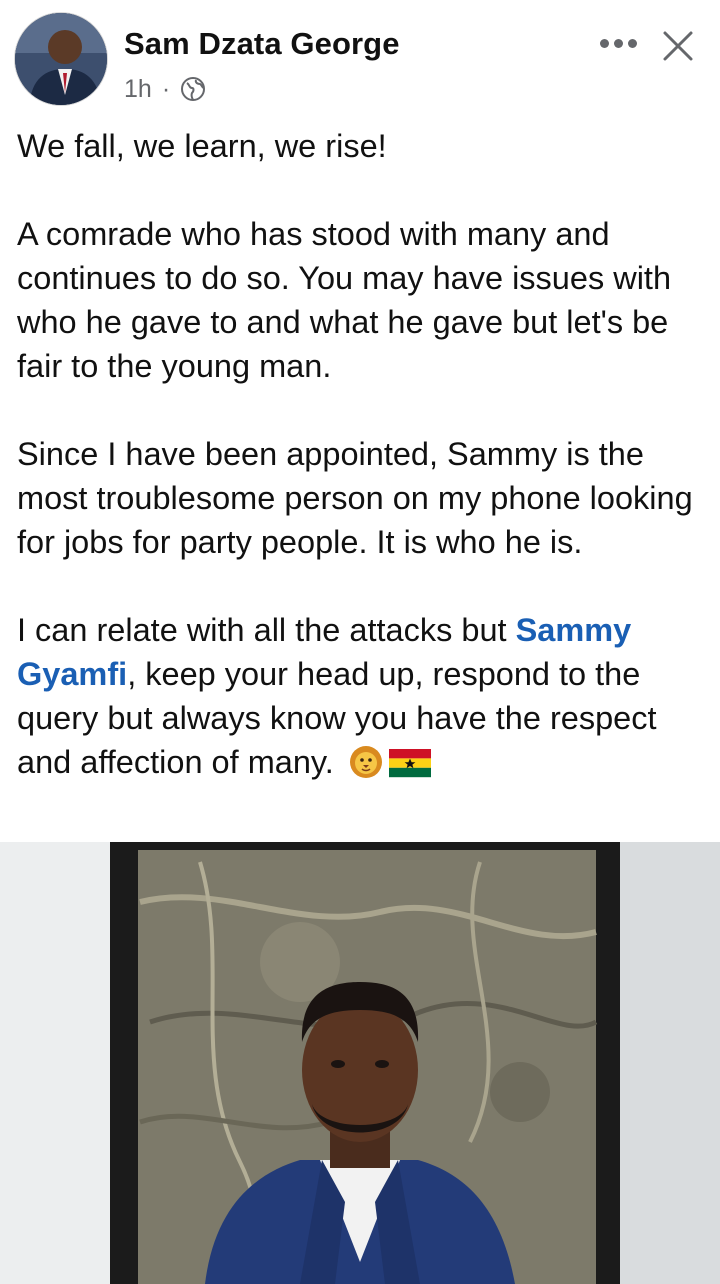 The height and width of the screenshot is (1284, 720). What do you see at coordinates (266, 630) in the screenshot?
I see `paragraph-text: I can relate with all the attacks but` at bounding box center [266, 630].